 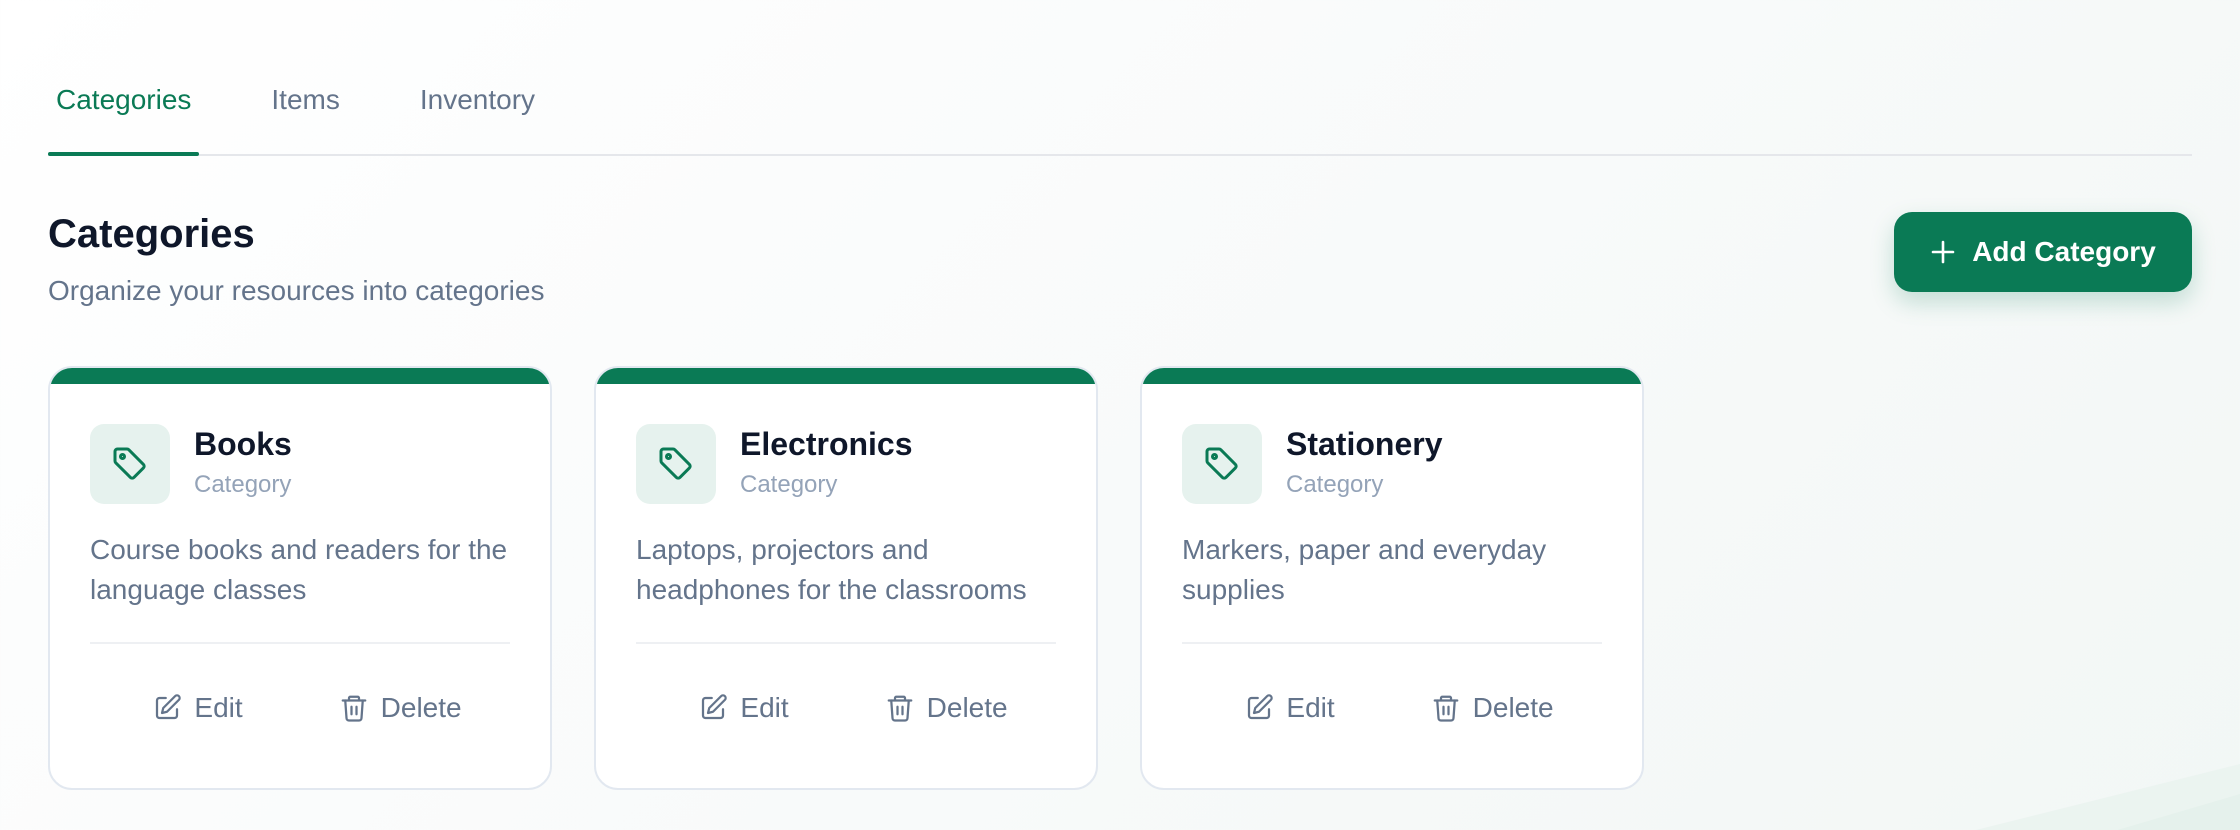 What do you see at coordinates (124, 110) in the screenshot?
I see `tab-categories: Categories` at bounding box center [124, 110].